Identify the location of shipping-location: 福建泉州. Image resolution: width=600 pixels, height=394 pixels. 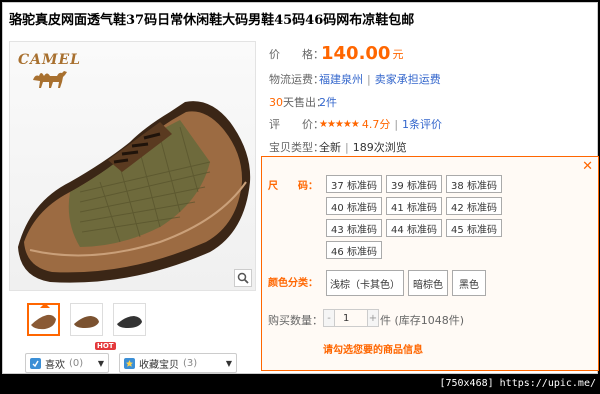
(341, 79).